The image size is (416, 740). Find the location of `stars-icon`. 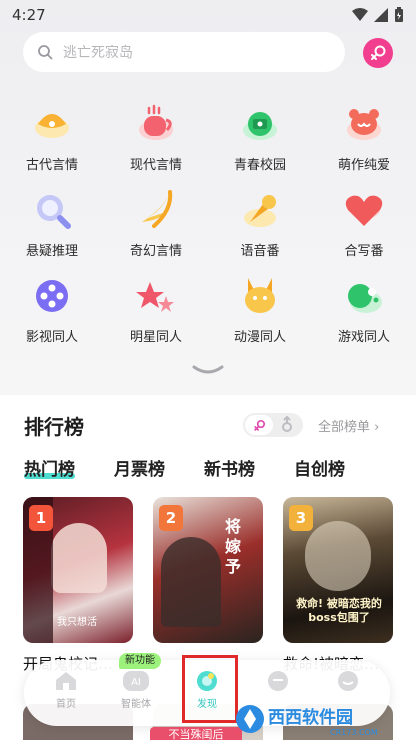

stars-icon is located at coordinates (155, 297).